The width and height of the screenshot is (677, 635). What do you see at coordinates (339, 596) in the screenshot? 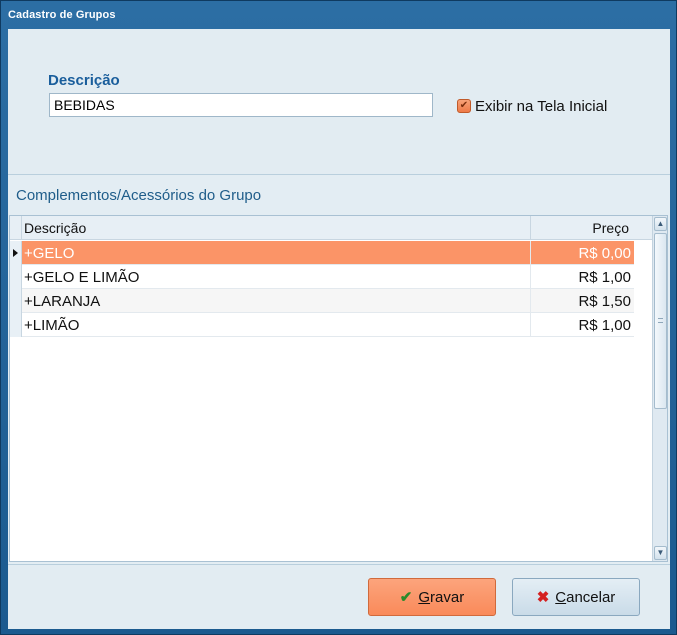
I see `button-bar: ✔ Gravar ✖ Cancelar` at bounding box center [339, 596].